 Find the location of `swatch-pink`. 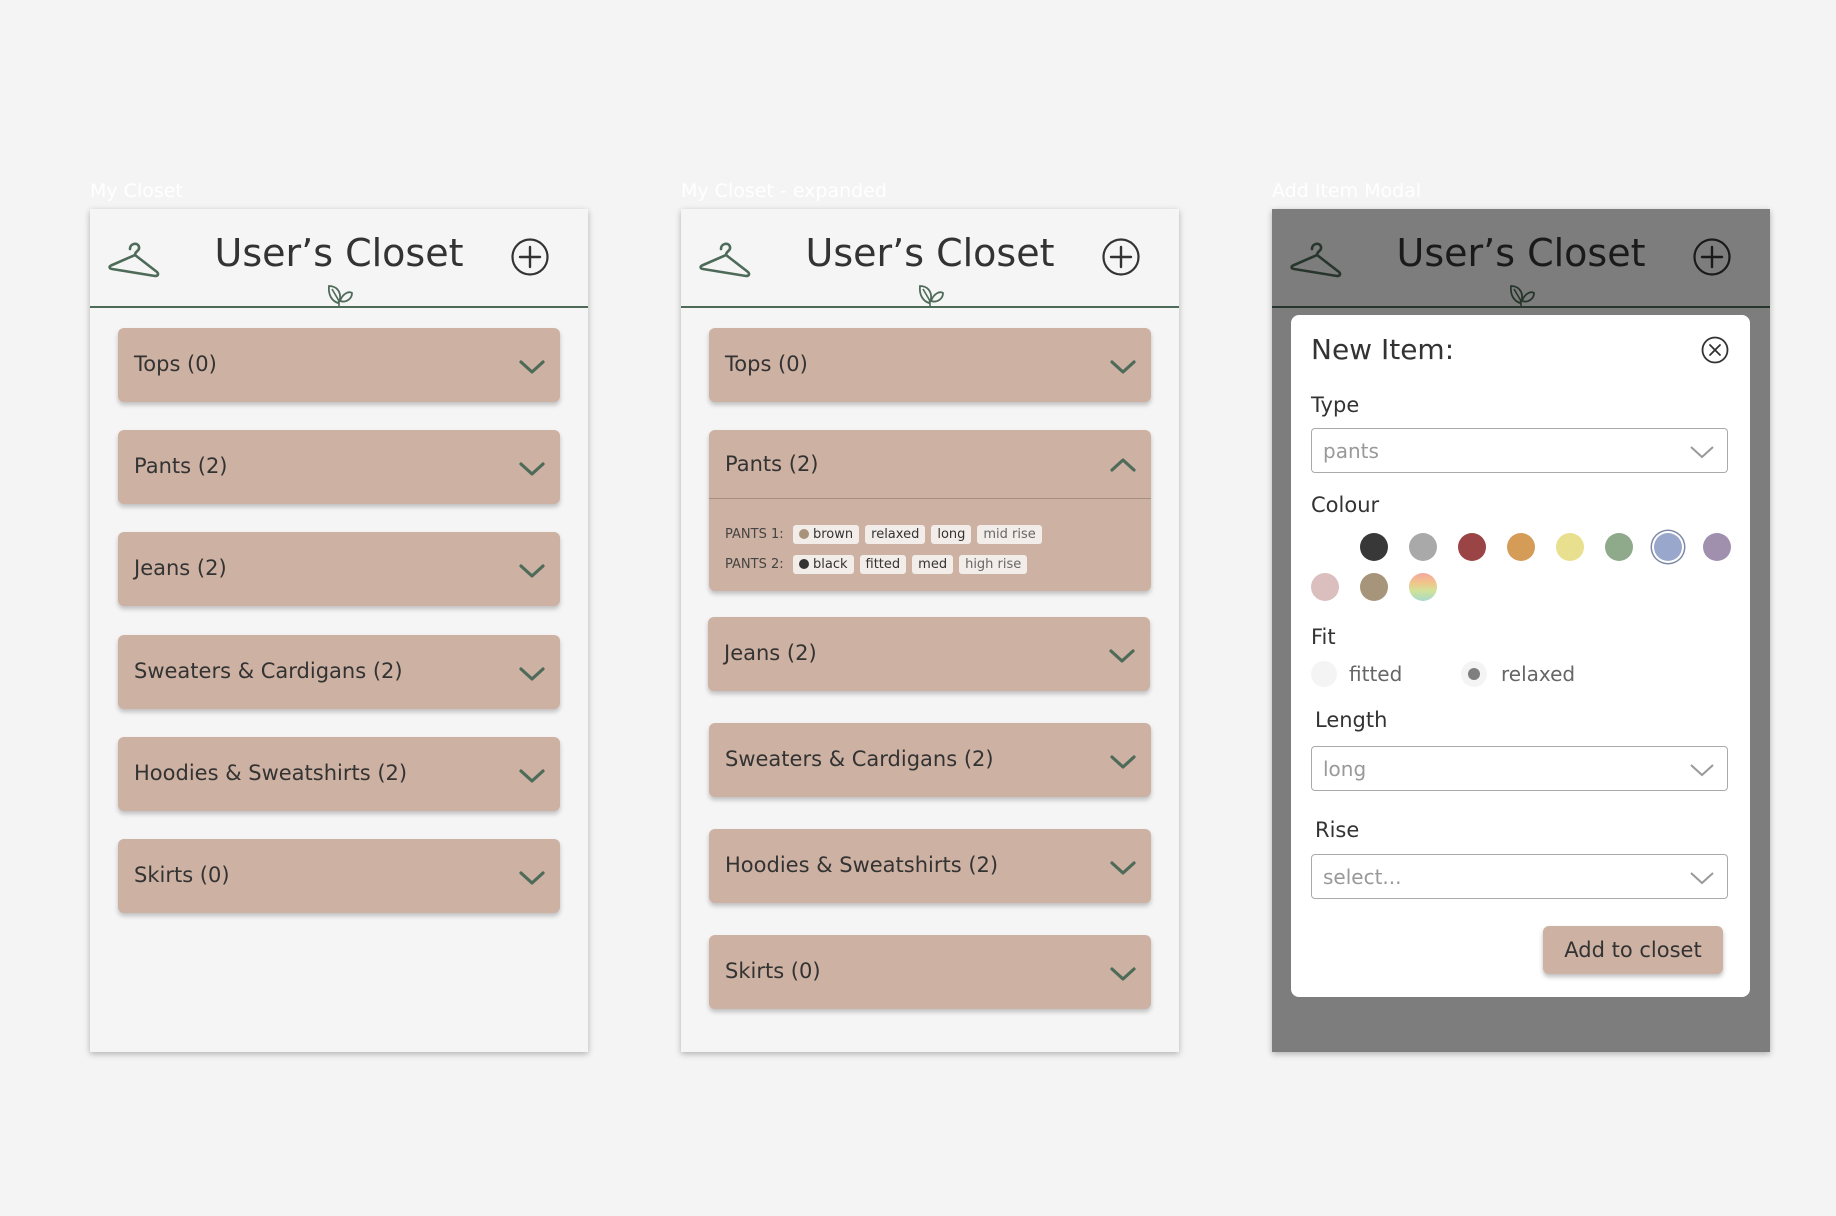

swatch-pink is located at coordinates (1325, 587).